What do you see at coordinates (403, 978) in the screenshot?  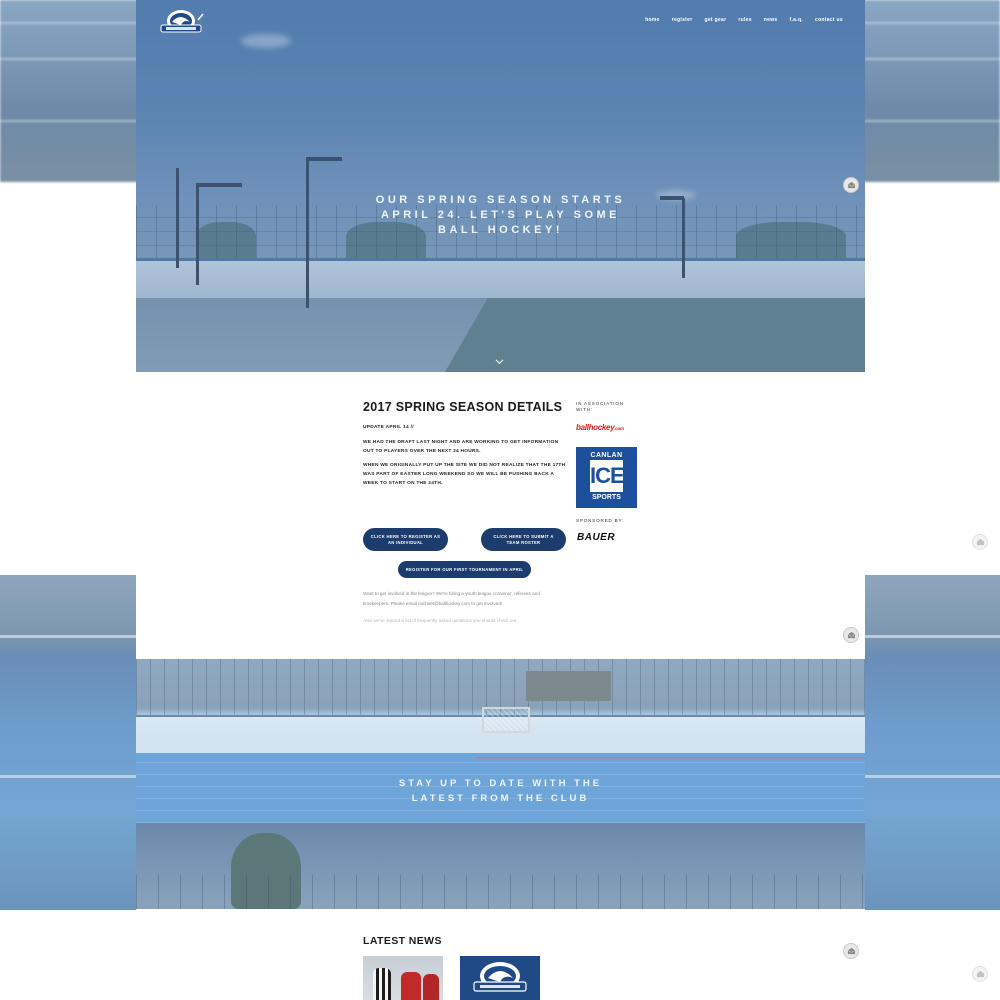 I see `news-thumbnail-photo` at bounding box center [403, 978].